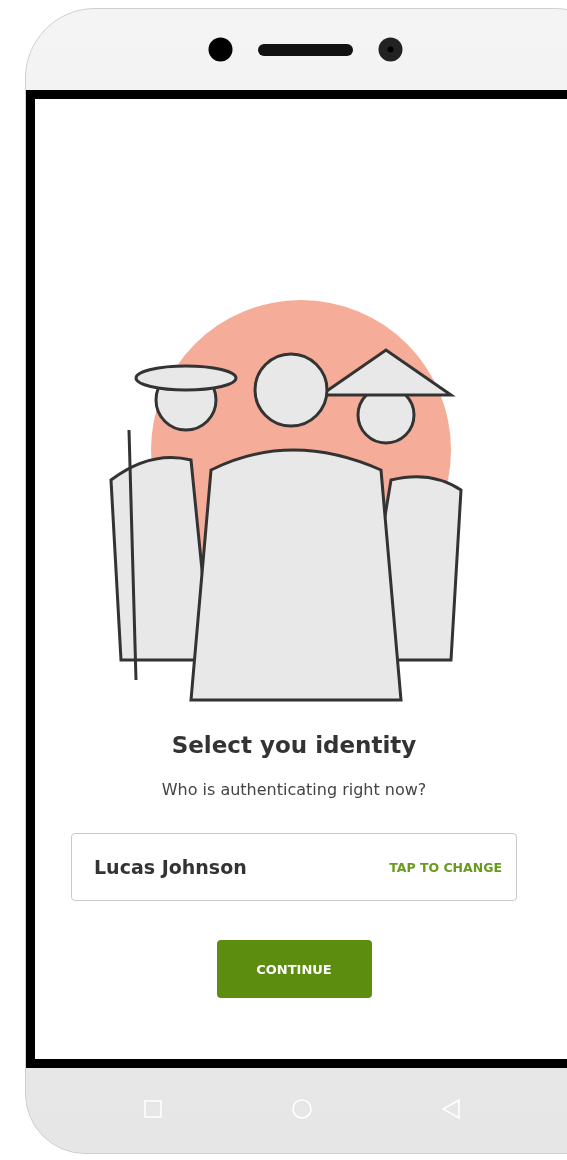 This screenshot has width=567, height=1160. What do you see at coordinates (170, 867) in the screenshot?
I see `identity-name: Lucas Johnson` at bounding box center [170, 867].